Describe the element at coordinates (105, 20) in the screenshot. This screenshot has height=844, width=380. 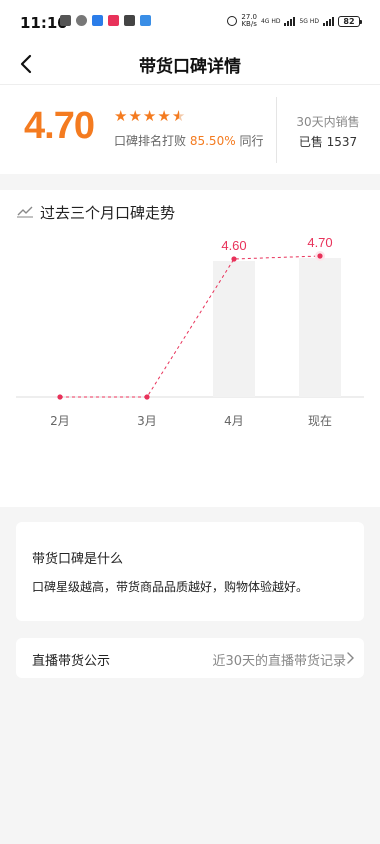
I see `notification-icons` at that location.